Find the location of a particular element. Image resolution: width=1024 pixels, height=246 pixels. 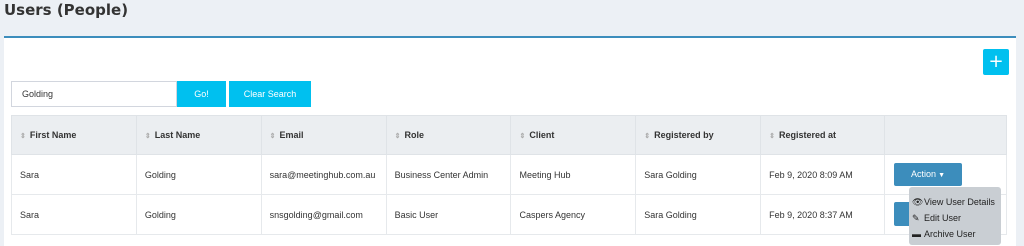

cell-registered-at: Feb 9, 2020 8:09 AM is located at coordinates (823, 174).